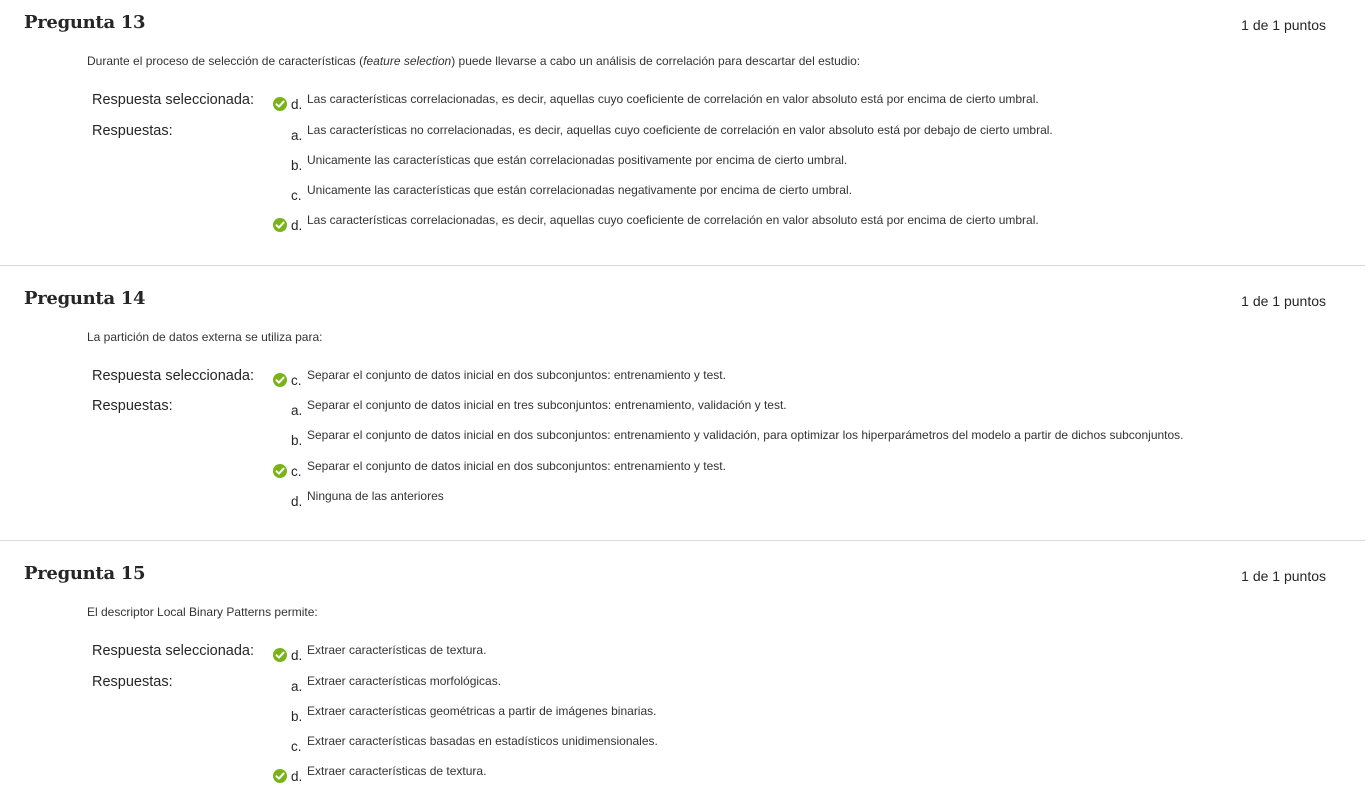  What do you see at coordinates (404, 681) in the screenshot?
I see `answer-text: Extraer características morfológicas.` at bounding box center [404, 681].